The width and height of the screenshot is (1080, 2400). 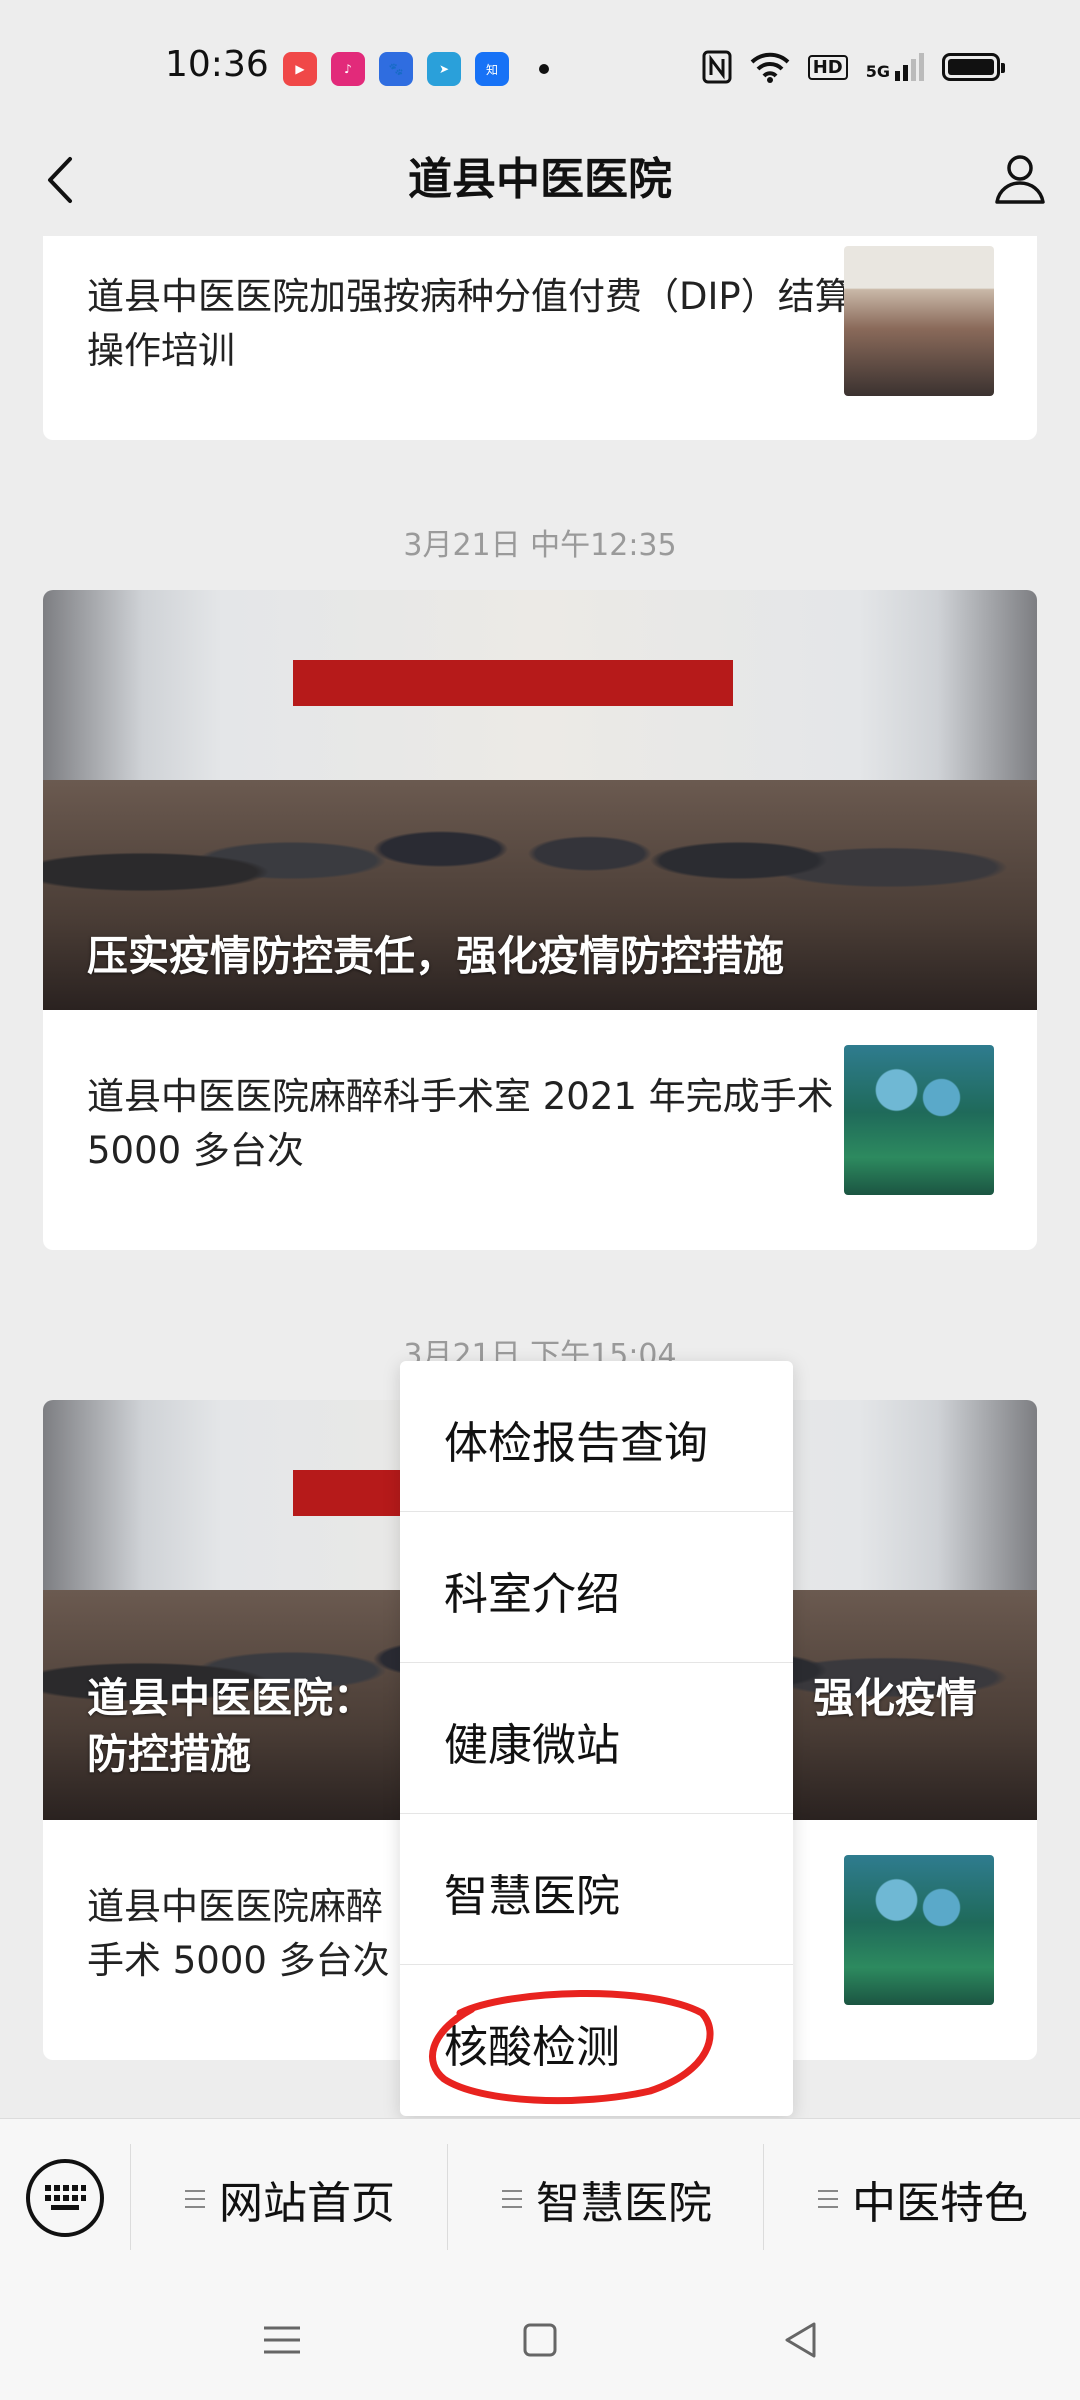 What do you see at coordinates (532, 1745) in the screenshot?
I see `menu-item-label: 健康微站` at bounding box center [532, 1745].